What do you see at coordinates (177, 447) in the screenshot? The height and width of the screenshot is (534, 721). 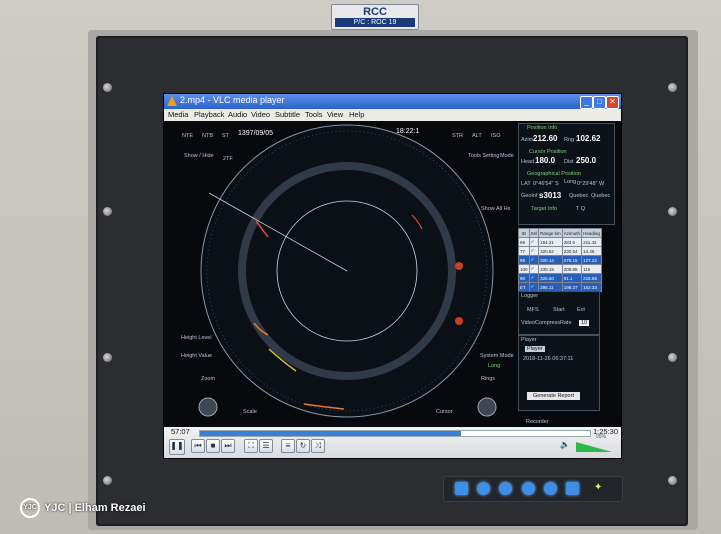 I see `pause-icon: ❚❚` at bounding box center [177, 447].